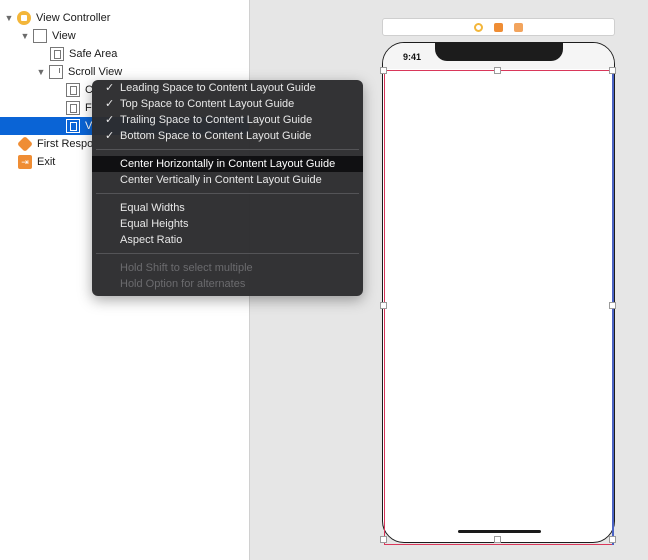 Image resolution: width=648 pixels, height=560 pixels. Describe the element at coordinates (227, 224) in the screenshot. I see `menu-item-equal-heights: Equal Heights` at that location.